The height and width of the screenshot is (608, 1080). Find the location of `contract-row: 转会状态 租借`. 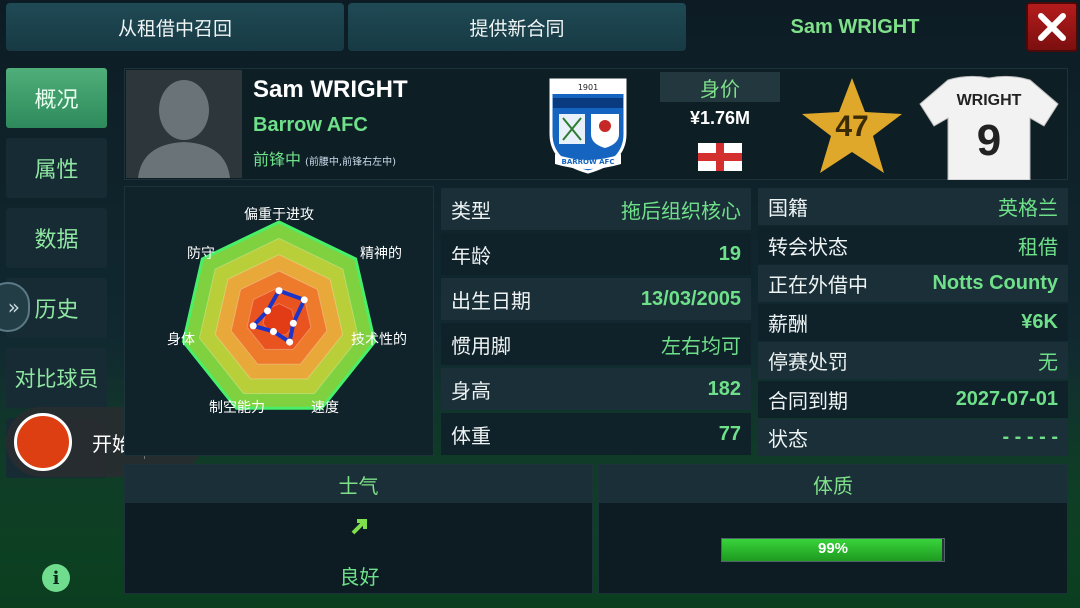

contract-row: 转会状态 租借 is located at coordinates (913, 245).